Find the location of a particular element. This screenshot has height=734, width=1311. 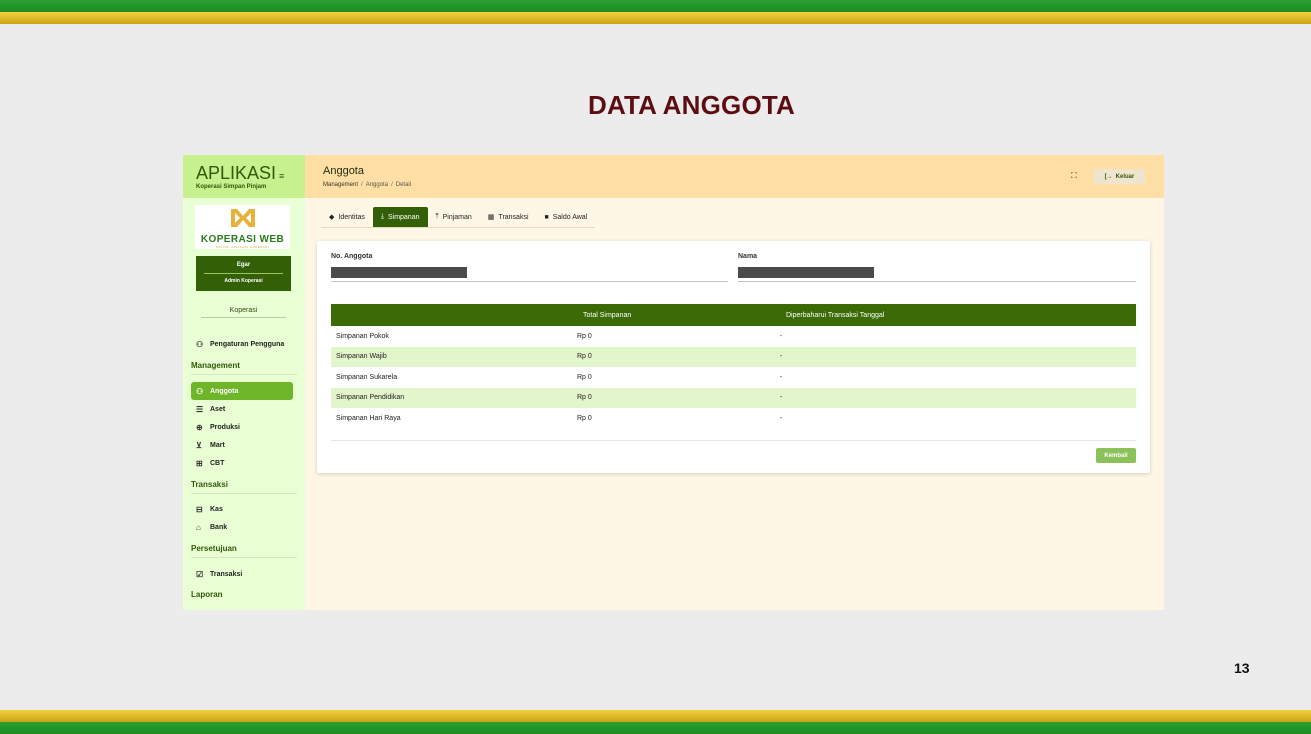

logo-mark-icon is located at coordinates (242, 220).